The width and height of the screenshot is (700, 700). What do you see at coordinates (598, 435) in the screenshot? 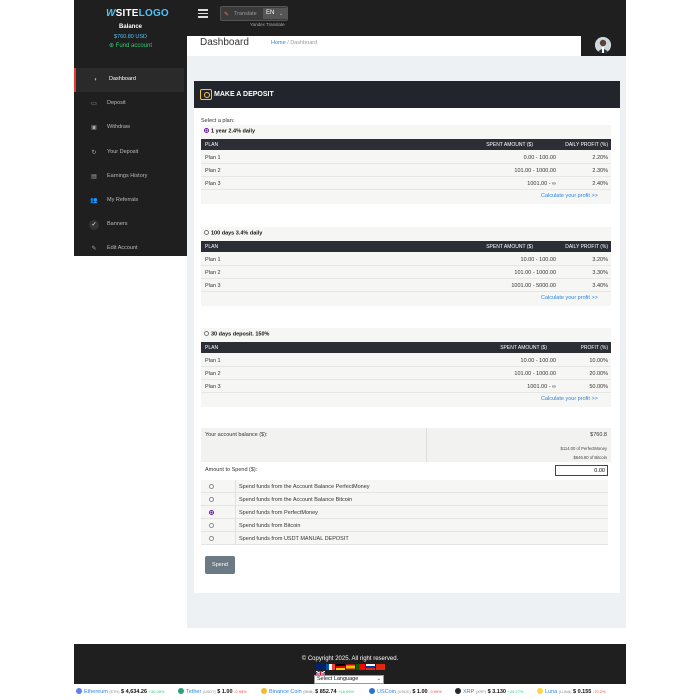
I see `account-balance-value: $760.8` at bounding box center [598, 435].